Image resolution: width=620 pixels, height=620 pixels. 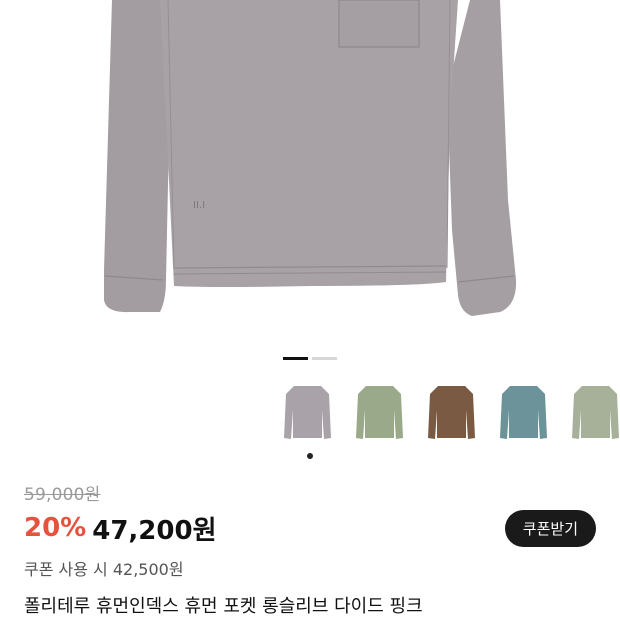 I want to click on product-title: 폴리테루 휴먼인덱스 휴먼 포켓 롱슬리브 다이드 핑크, so click(x=223, y=606).